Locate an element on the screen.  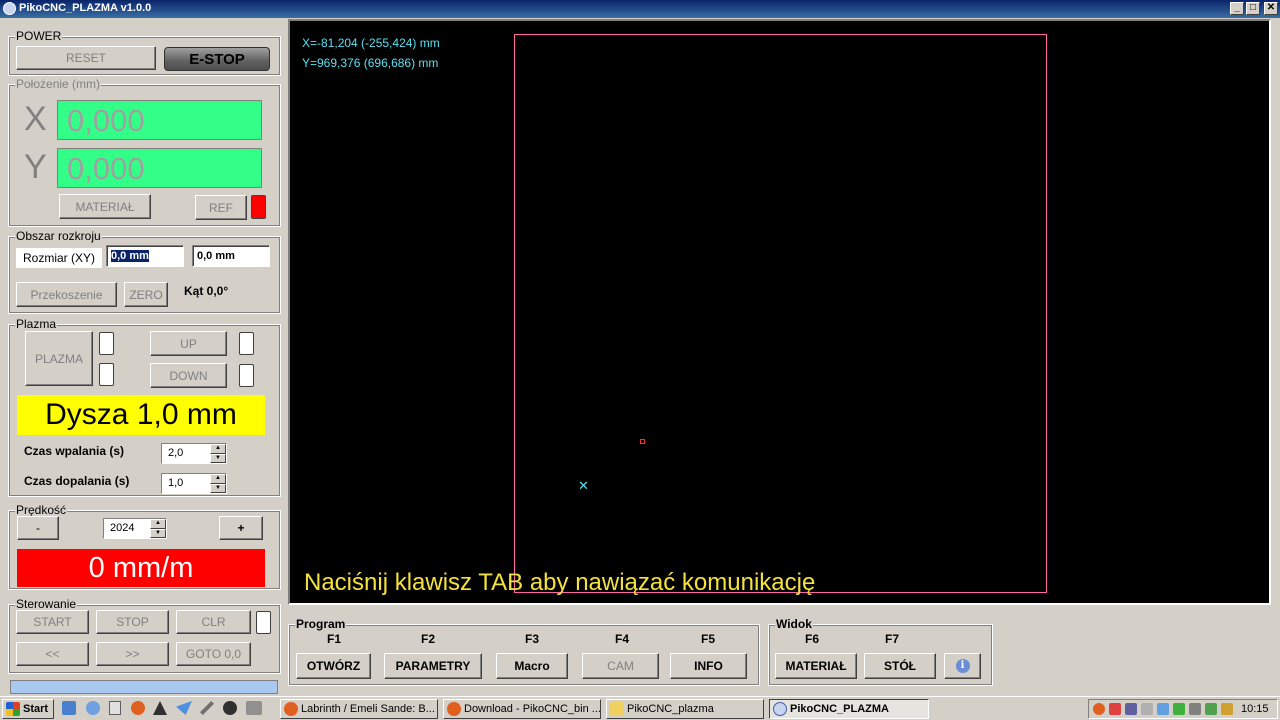
f4-key-label: F4 is located at coordinates (622, 639).